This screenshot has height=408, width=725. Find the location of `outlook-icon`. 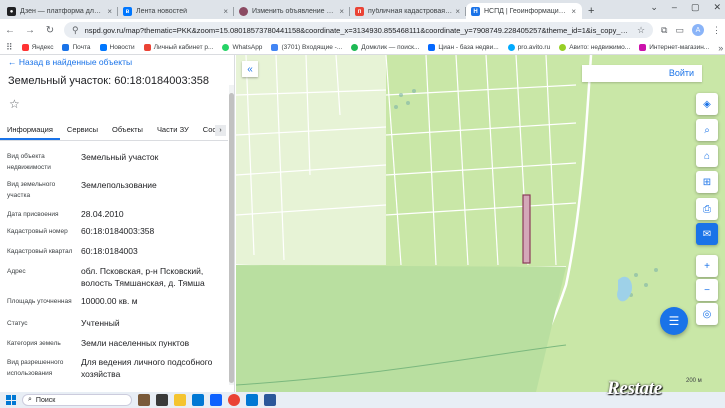

outlook-icon is located at coordinates (216, 400).